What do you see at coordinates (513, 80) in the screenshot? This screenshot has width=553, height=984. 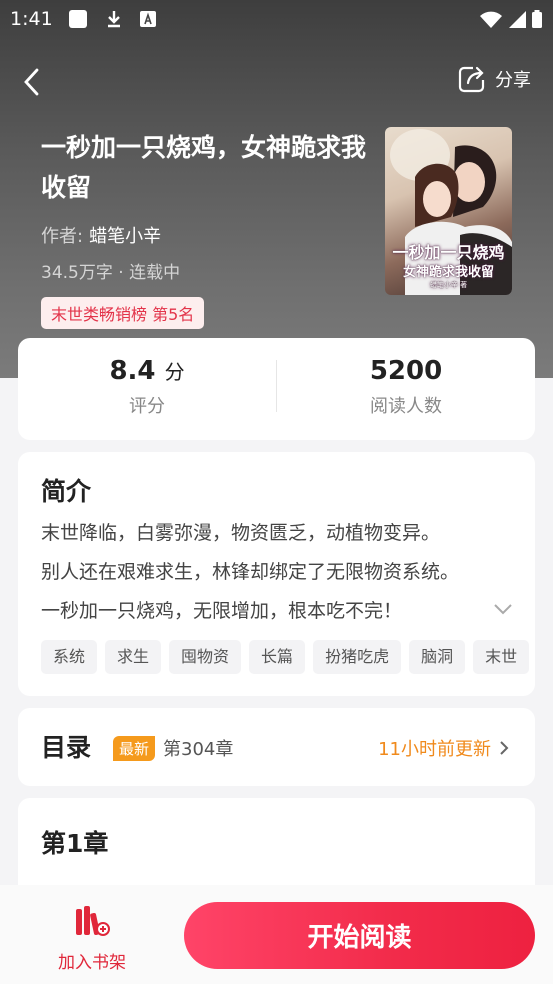 I see `share-label: 分享` at bounding box center [513, 80].